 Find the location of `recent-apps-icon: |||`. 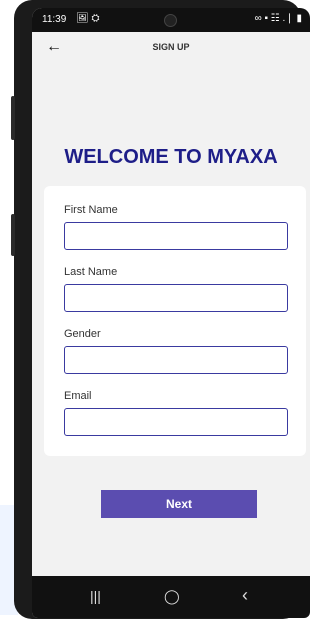

recent-apps-icon: ||| is located at coordinates (95, 596).